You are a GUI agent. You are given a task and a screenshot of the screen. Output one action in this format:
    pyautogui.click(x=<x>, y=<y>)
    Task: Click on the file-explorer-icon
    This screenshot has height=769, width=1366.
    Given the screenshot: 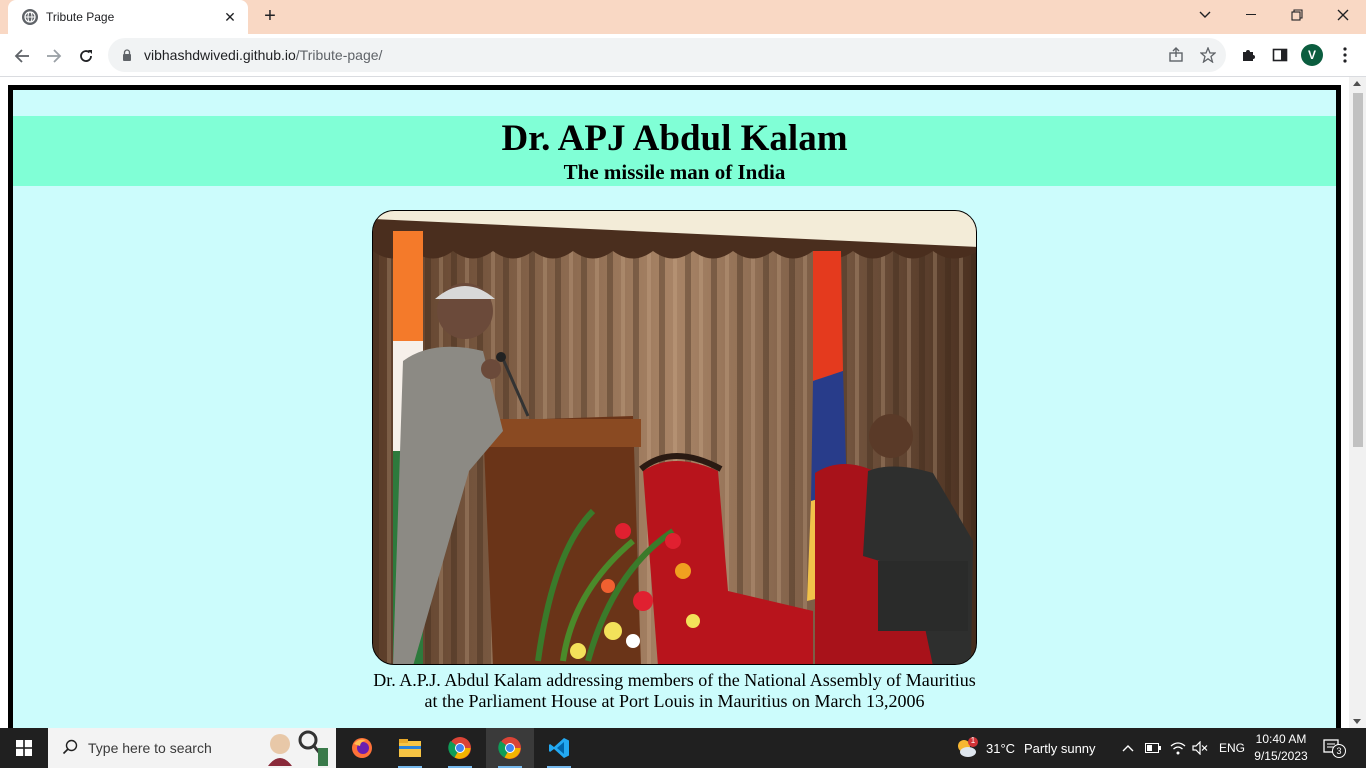 What is the action you would take?
    pyautogui.click(x=410, y=748)
    